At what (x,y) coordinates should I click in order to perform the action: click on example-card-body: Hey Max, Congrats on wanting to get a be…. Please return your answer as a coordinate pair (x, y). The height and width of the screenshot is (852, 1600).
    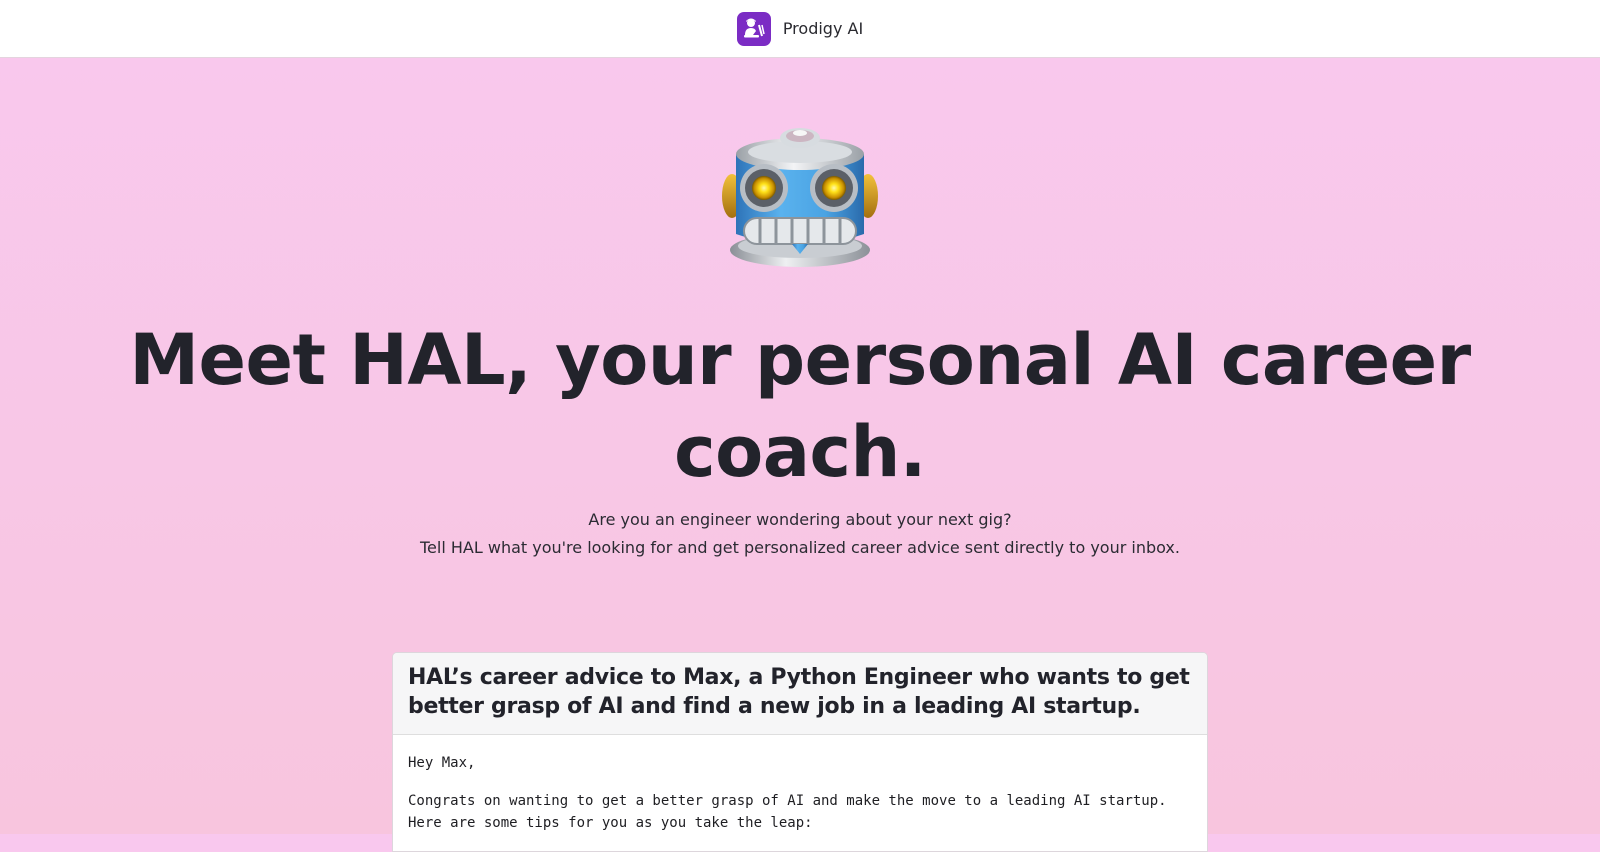
    Looking at the image, I should click on (800, 793).